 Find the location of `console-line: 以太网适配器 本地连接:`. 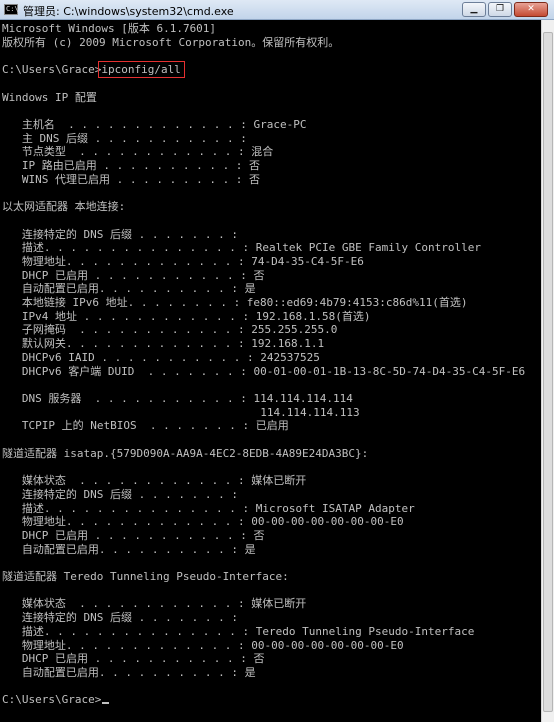

console-line: 以太网适配器 本地连接: is located at coordinates (64, 207).